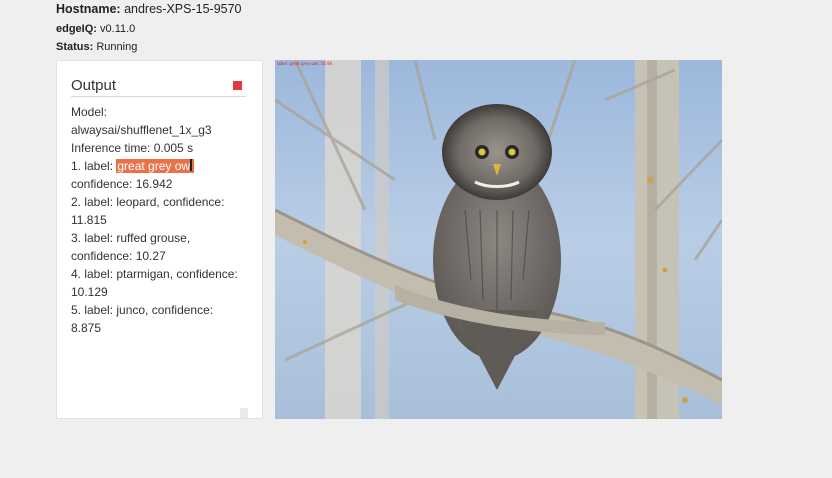 This screenshot has height=478, width=832. I want to click on edgeiq-value: v0.11.0, so click(118, 29).